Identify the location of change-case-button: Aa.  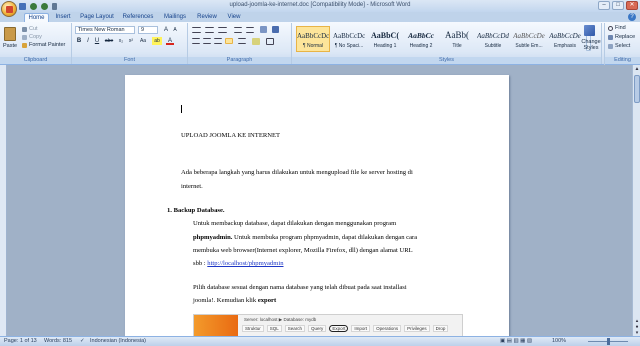
(143, 41).